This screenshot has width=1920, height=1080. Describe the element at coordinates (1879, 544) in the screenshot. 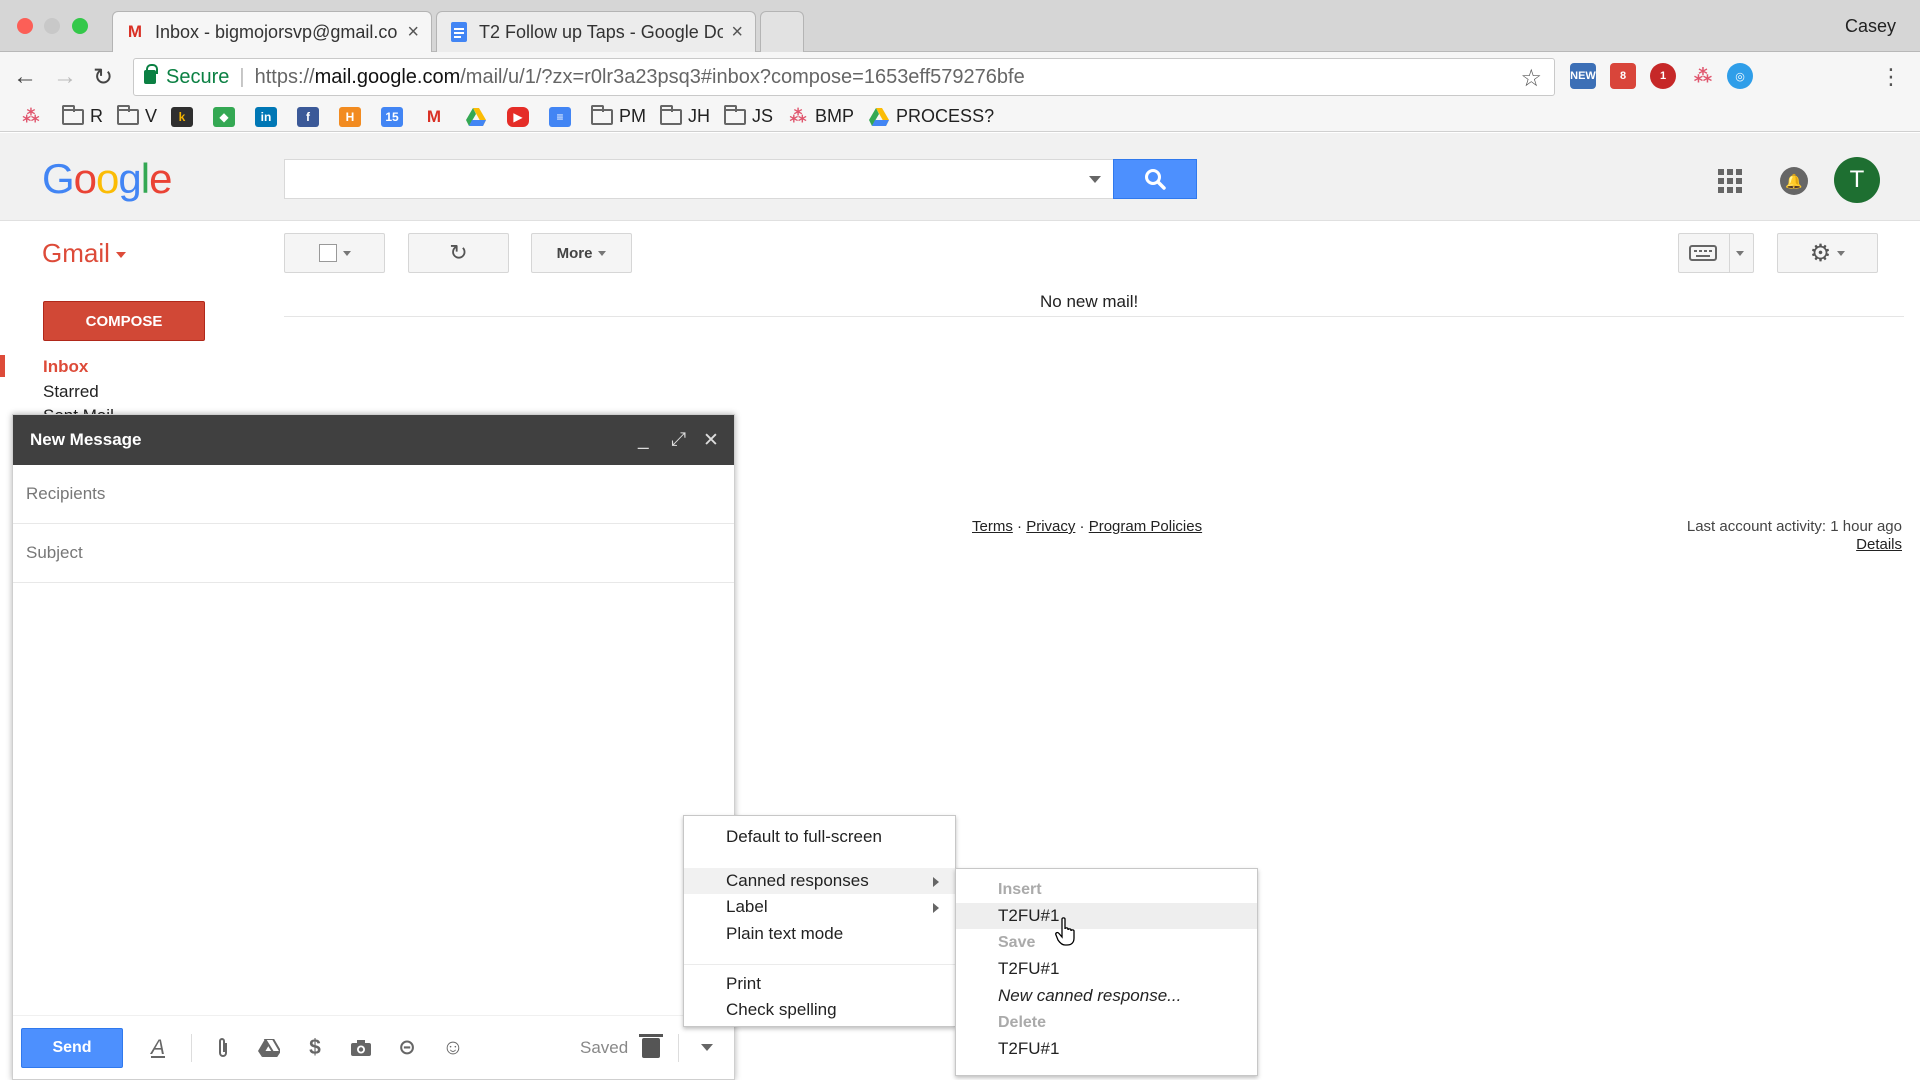

I see `details-link: Details` at that location.